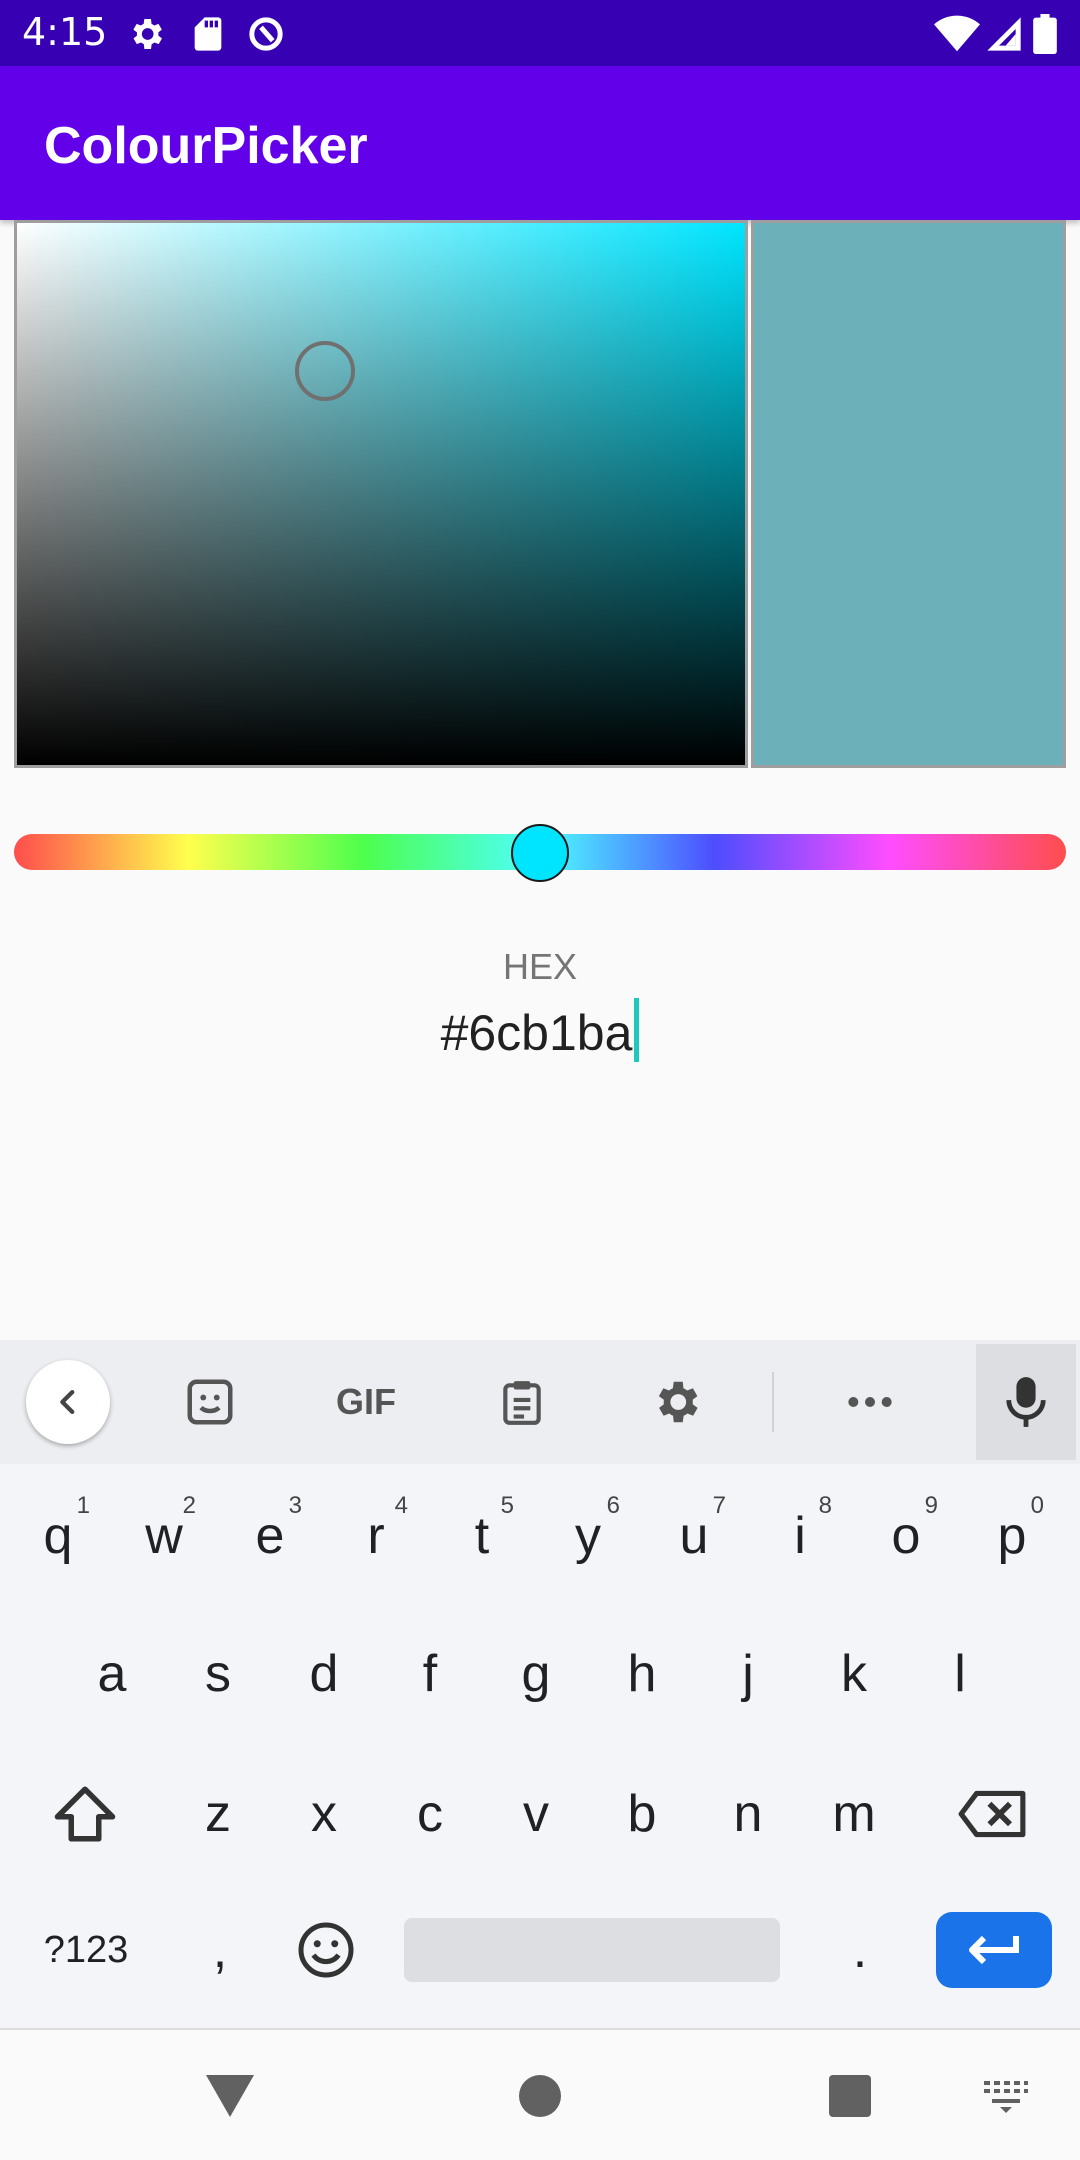 This screenshot has width=1080, height=2160. Describe the element at coordinates (230, 2096) in the screenshot. I see `back-triangle-icon` at that location.